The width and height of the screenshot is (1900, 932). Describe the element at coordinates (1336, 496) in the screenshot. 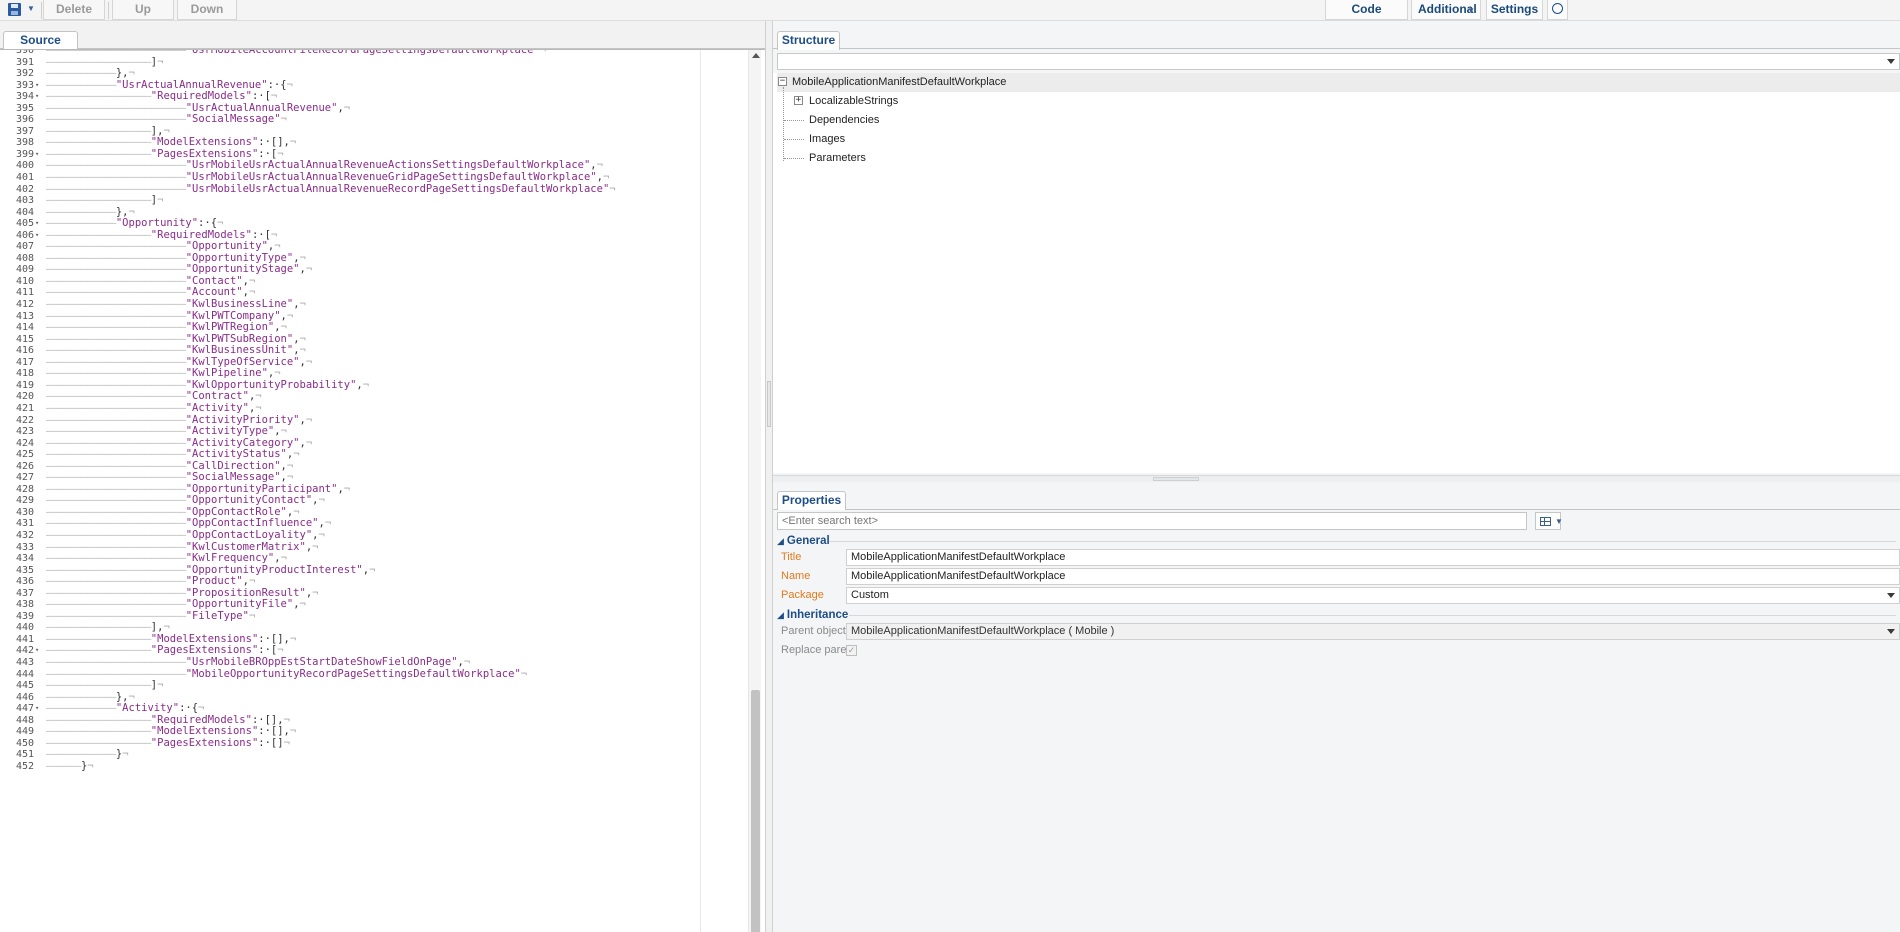

I see `properties-tabstrip: Properties` at that location.